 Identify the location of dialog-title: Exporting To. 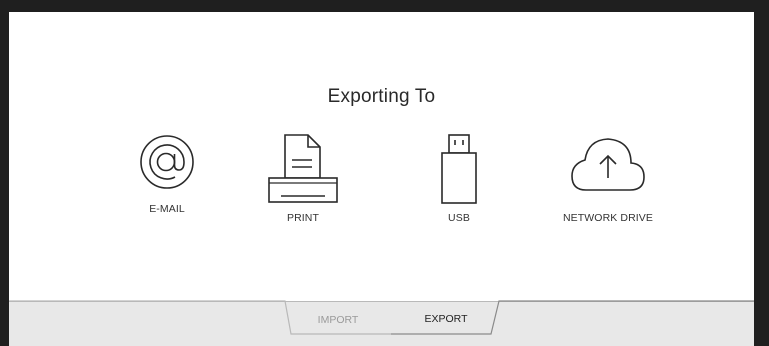
(381, 96).